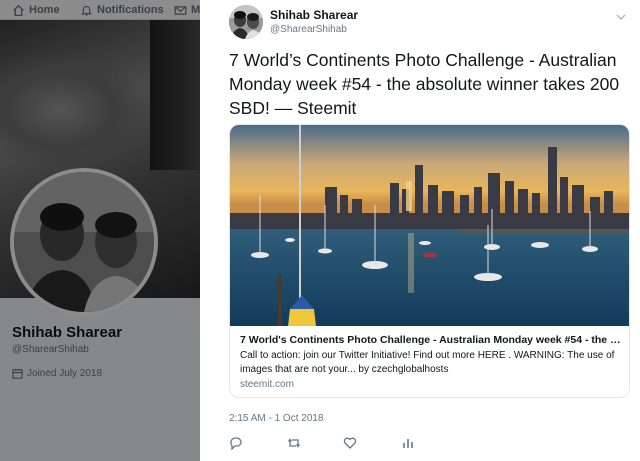  What do you see at coordinates (314, 15) in the screenshot?
I see `tweet-author-name: Shihab Sharear` at bounding box center [314, 15].